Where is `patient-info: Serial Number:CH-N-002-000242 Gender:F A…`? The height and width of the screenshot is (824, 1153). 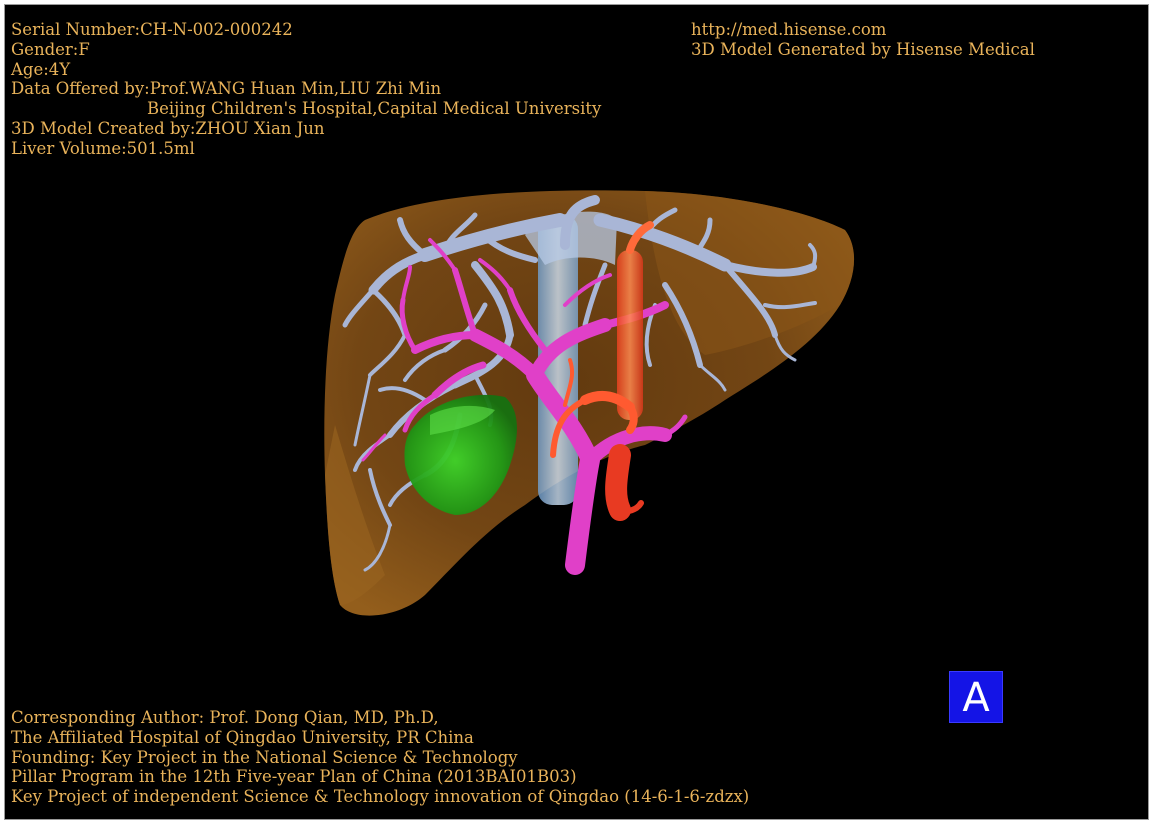
patient-info: Serial Number:CH-N-002-000242 Gender:F A… is located at coordinates (306, 89).